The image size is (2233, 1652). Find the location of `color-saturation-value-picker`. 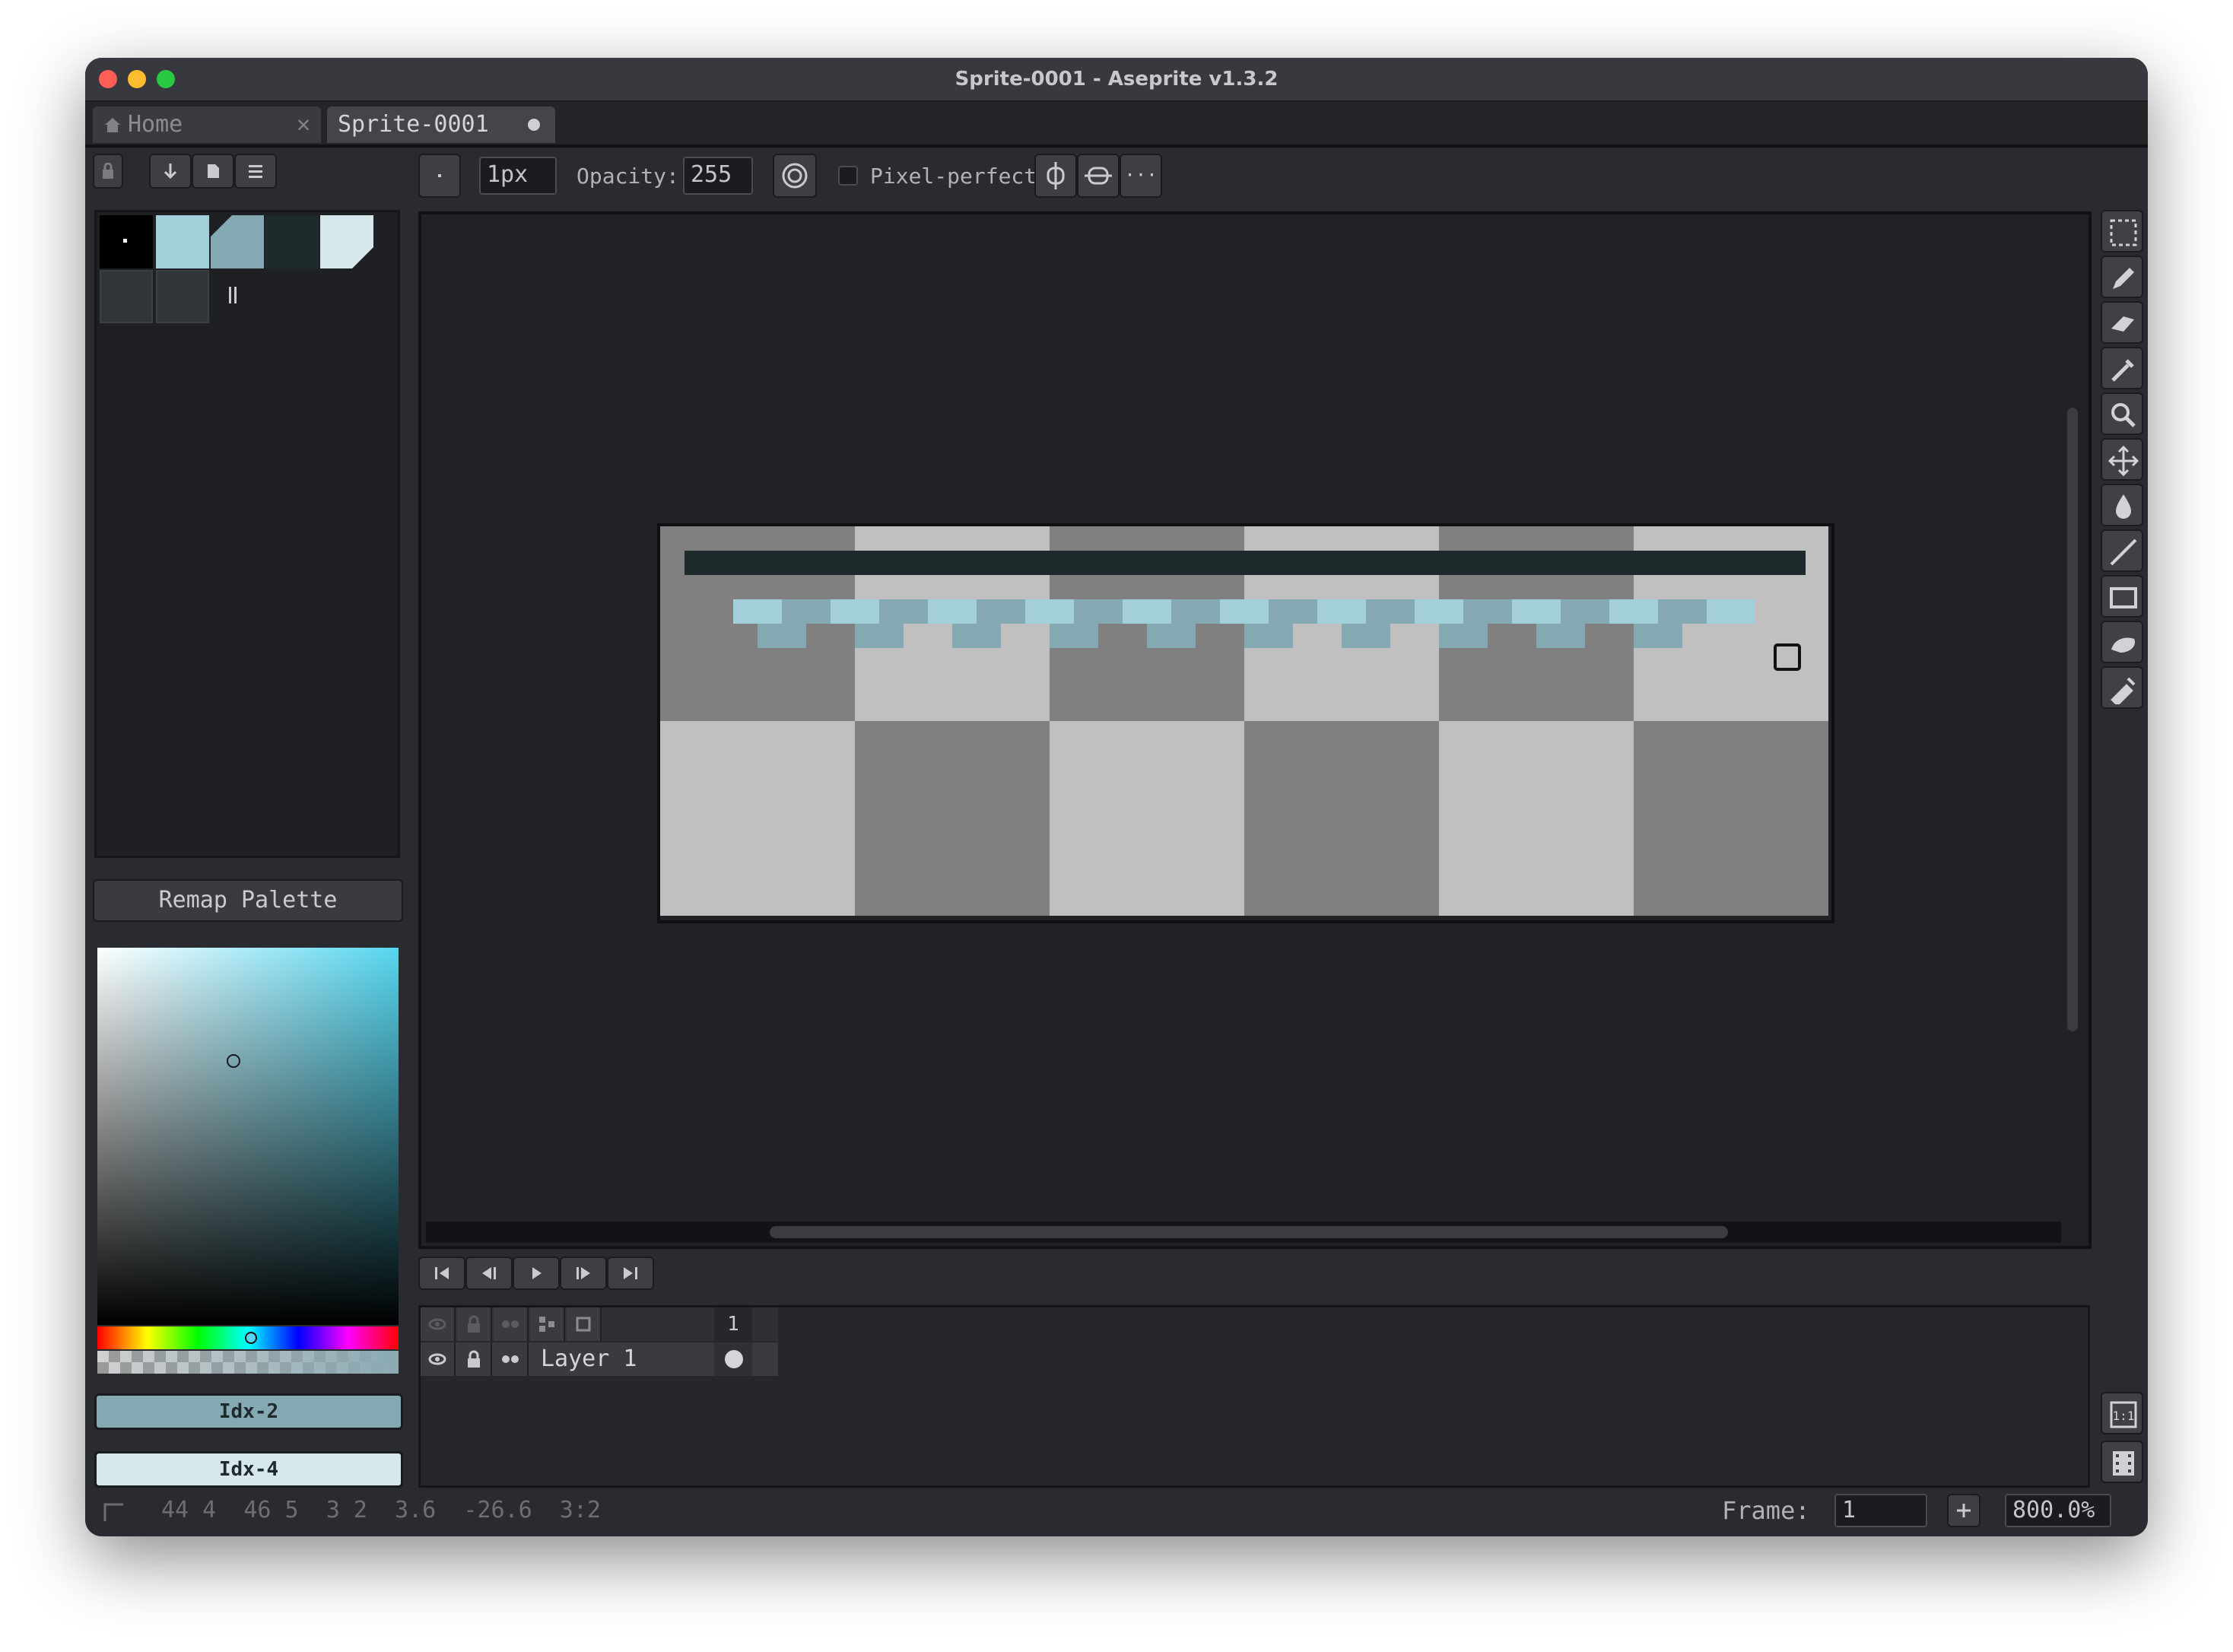

color-saturation-value-picker is located at coordinates (248, 1136).